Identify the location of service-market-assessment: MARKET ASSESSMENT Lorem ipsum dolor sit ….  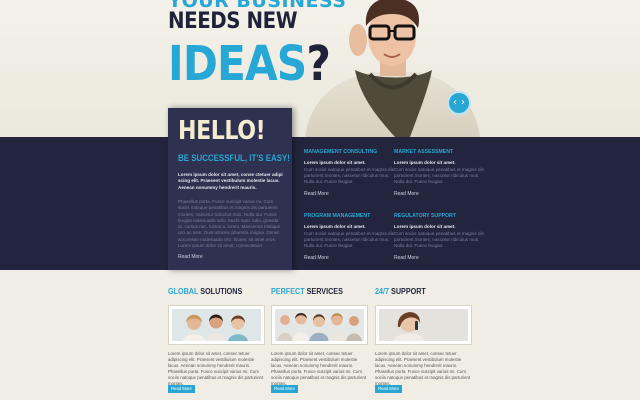
(439, 173).